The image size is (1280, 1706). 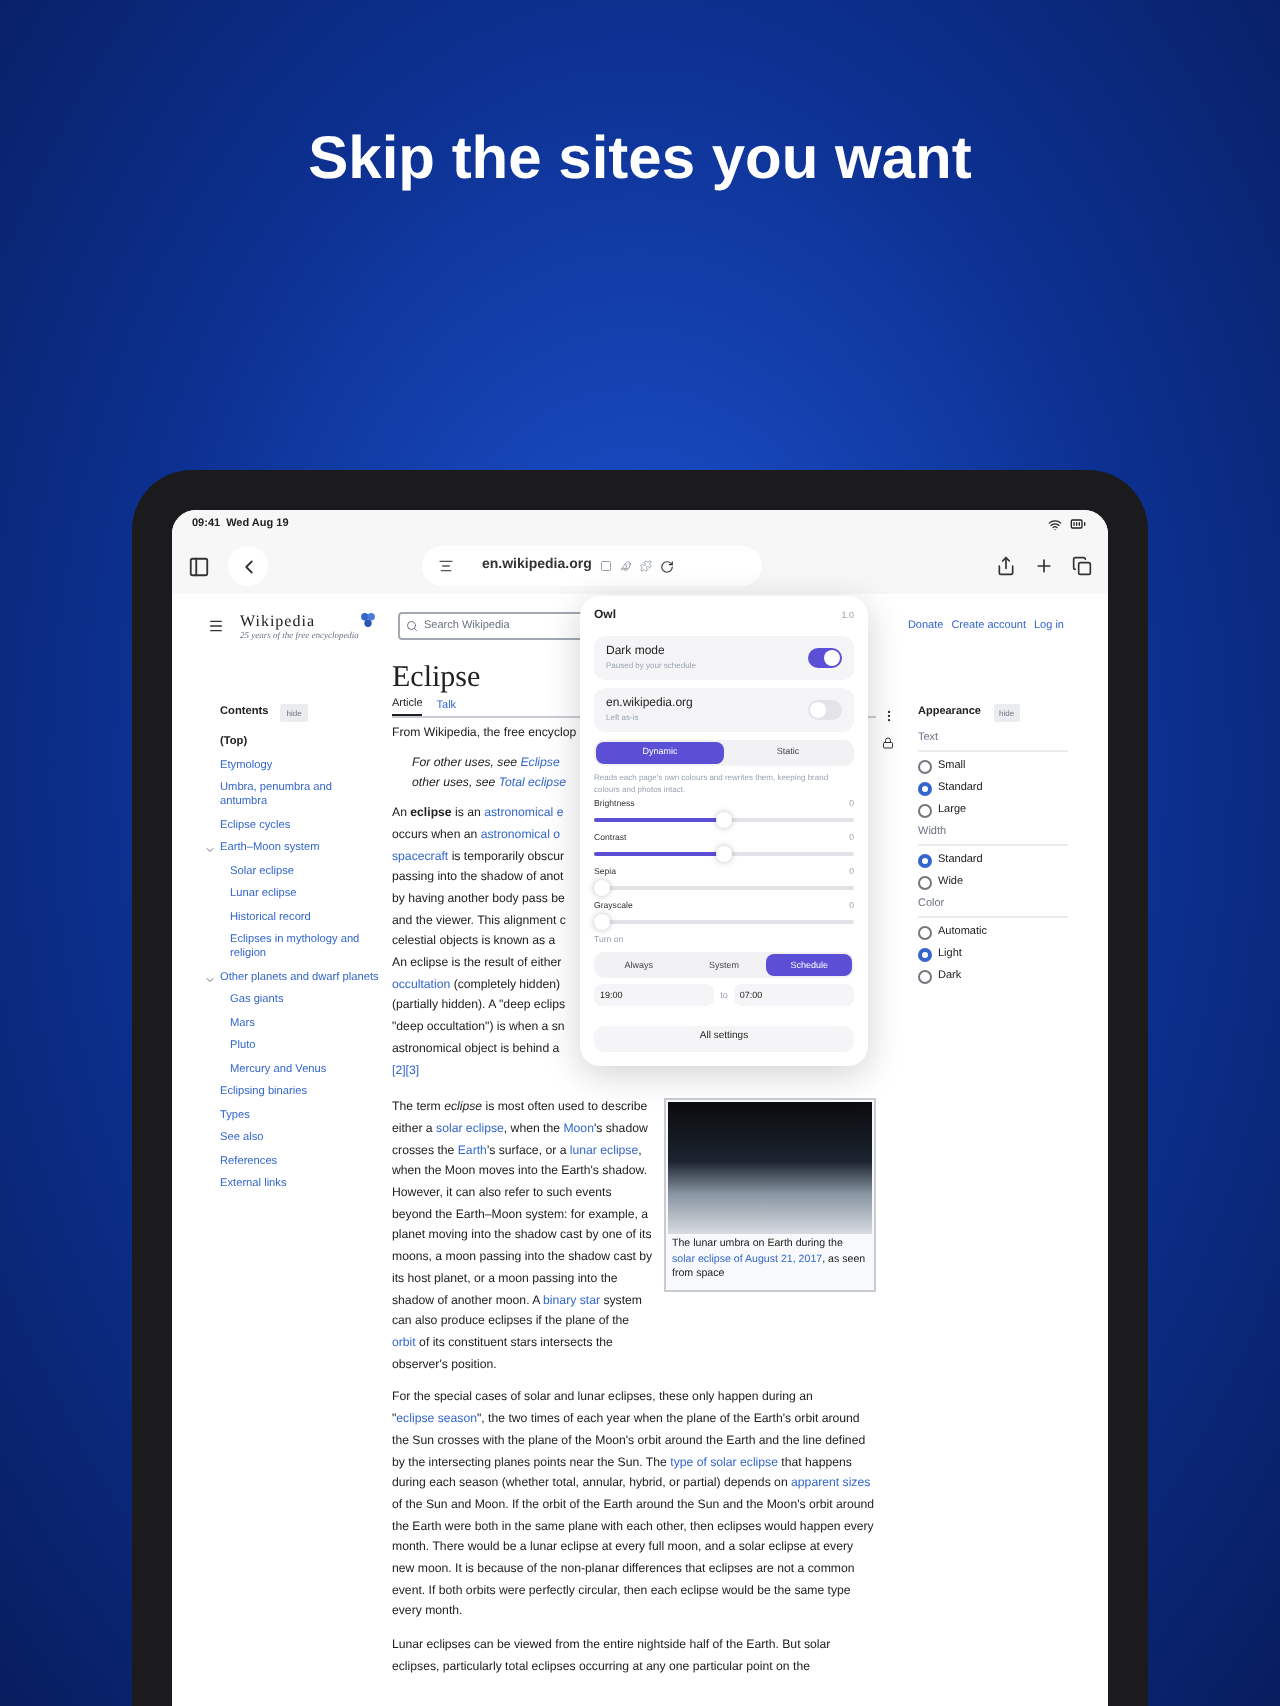 What do you see at coordinates (1078, 524) in the screenshot?
I see `battery-icon` at bounding box center [1078, 524].